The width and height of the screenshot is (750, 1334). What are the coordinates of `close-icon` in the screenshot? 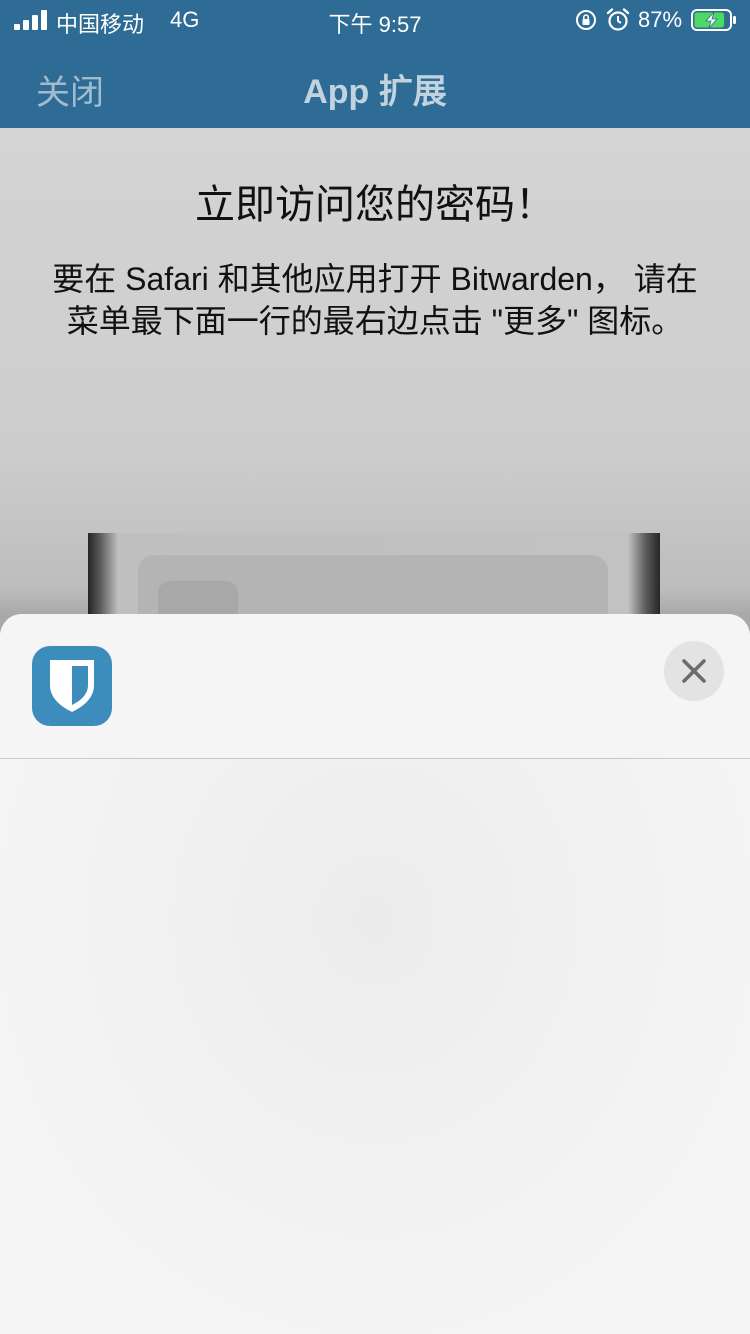 It's located at (694, 671).